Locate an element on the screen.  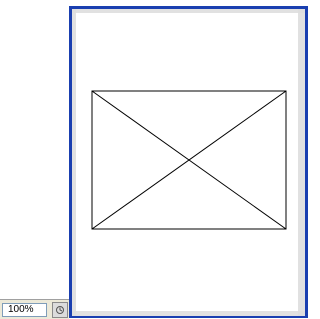
status-bar: 100% is located at coordinates (34, 309).